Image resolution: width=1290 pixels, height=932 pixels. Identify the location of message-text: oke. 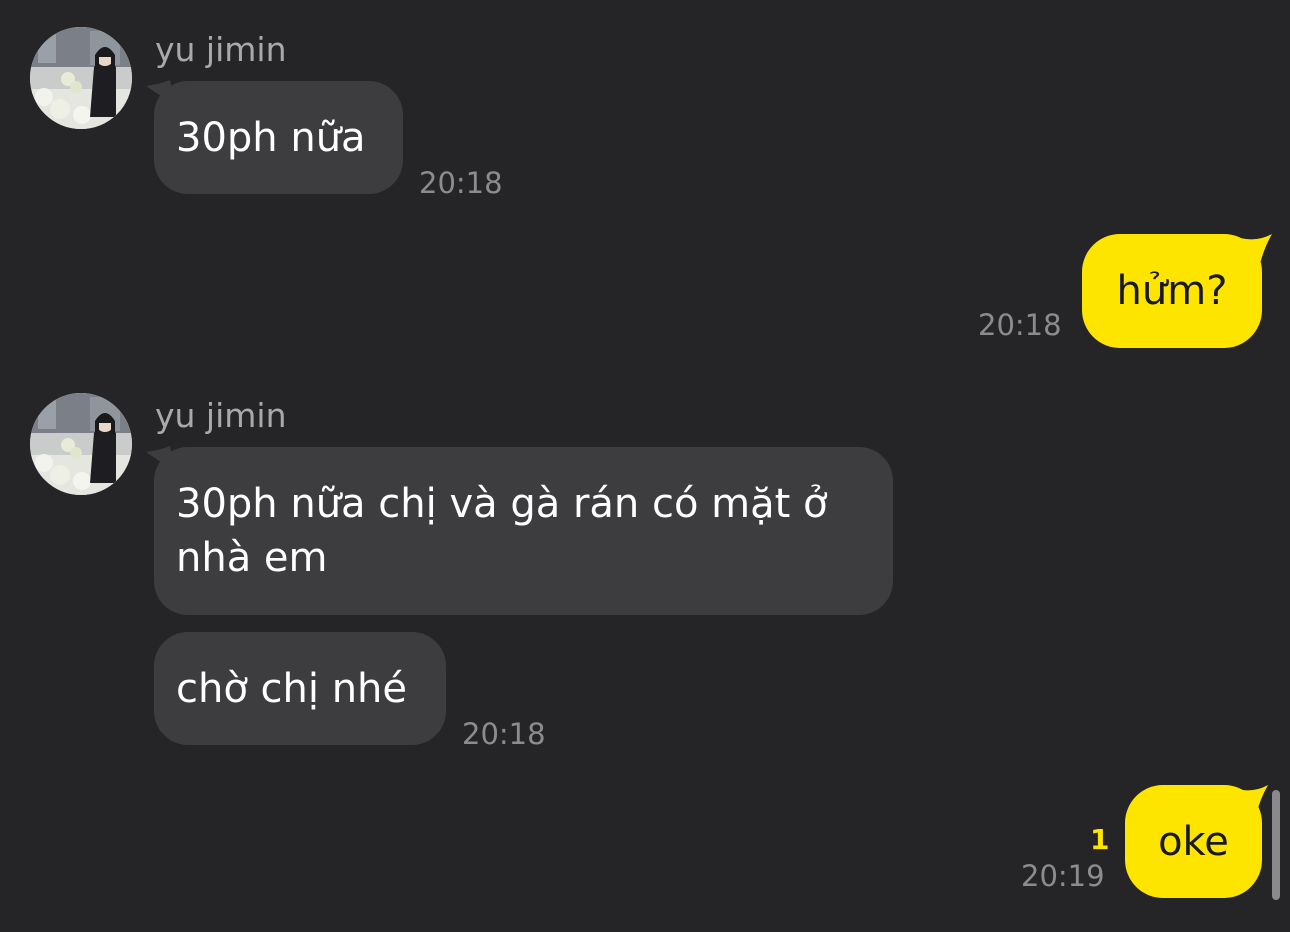
(1193, 841).